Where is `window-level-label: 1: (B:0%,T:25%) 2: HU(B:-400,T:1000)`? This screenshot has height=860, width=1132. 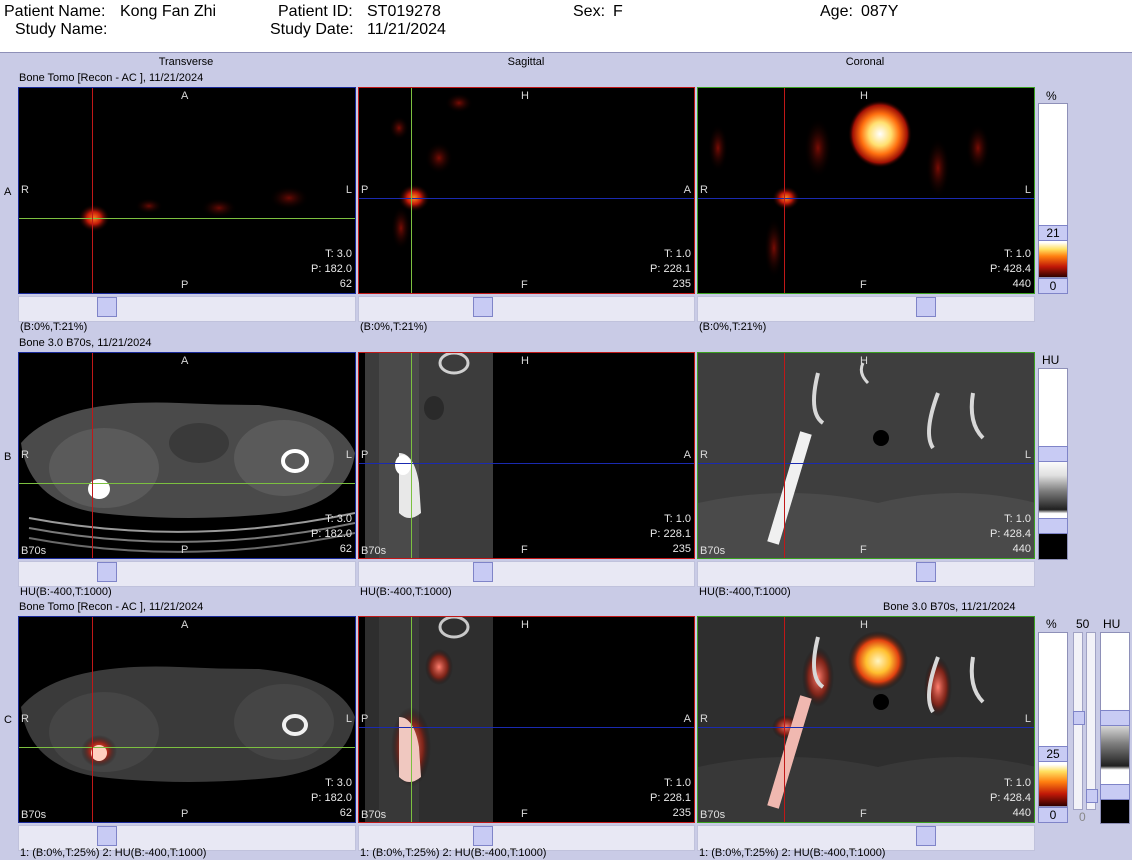
window-level-label: 1: (B:0%,T:25%) 2: HU(B:-400,T:1000) is located at coordinates (113, 853).